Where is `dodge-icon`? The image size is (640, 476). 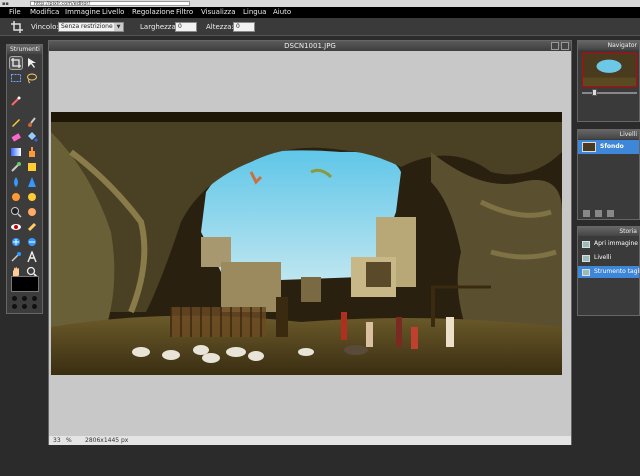
dodge-icon is located at coordinates (16, 212).